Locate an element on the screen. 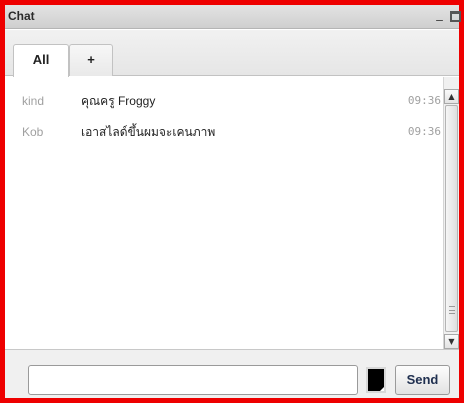 This screenshot has width=464, height=403. composer-bar: Send is located at coordinates (232, 373).